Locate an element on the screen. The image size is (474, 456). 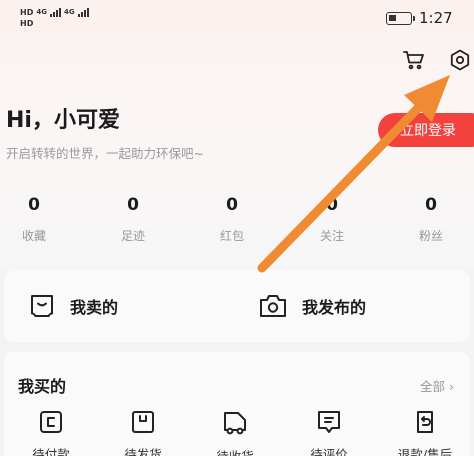
order-label: 退款/售后 is located at coordinates (425, 451).